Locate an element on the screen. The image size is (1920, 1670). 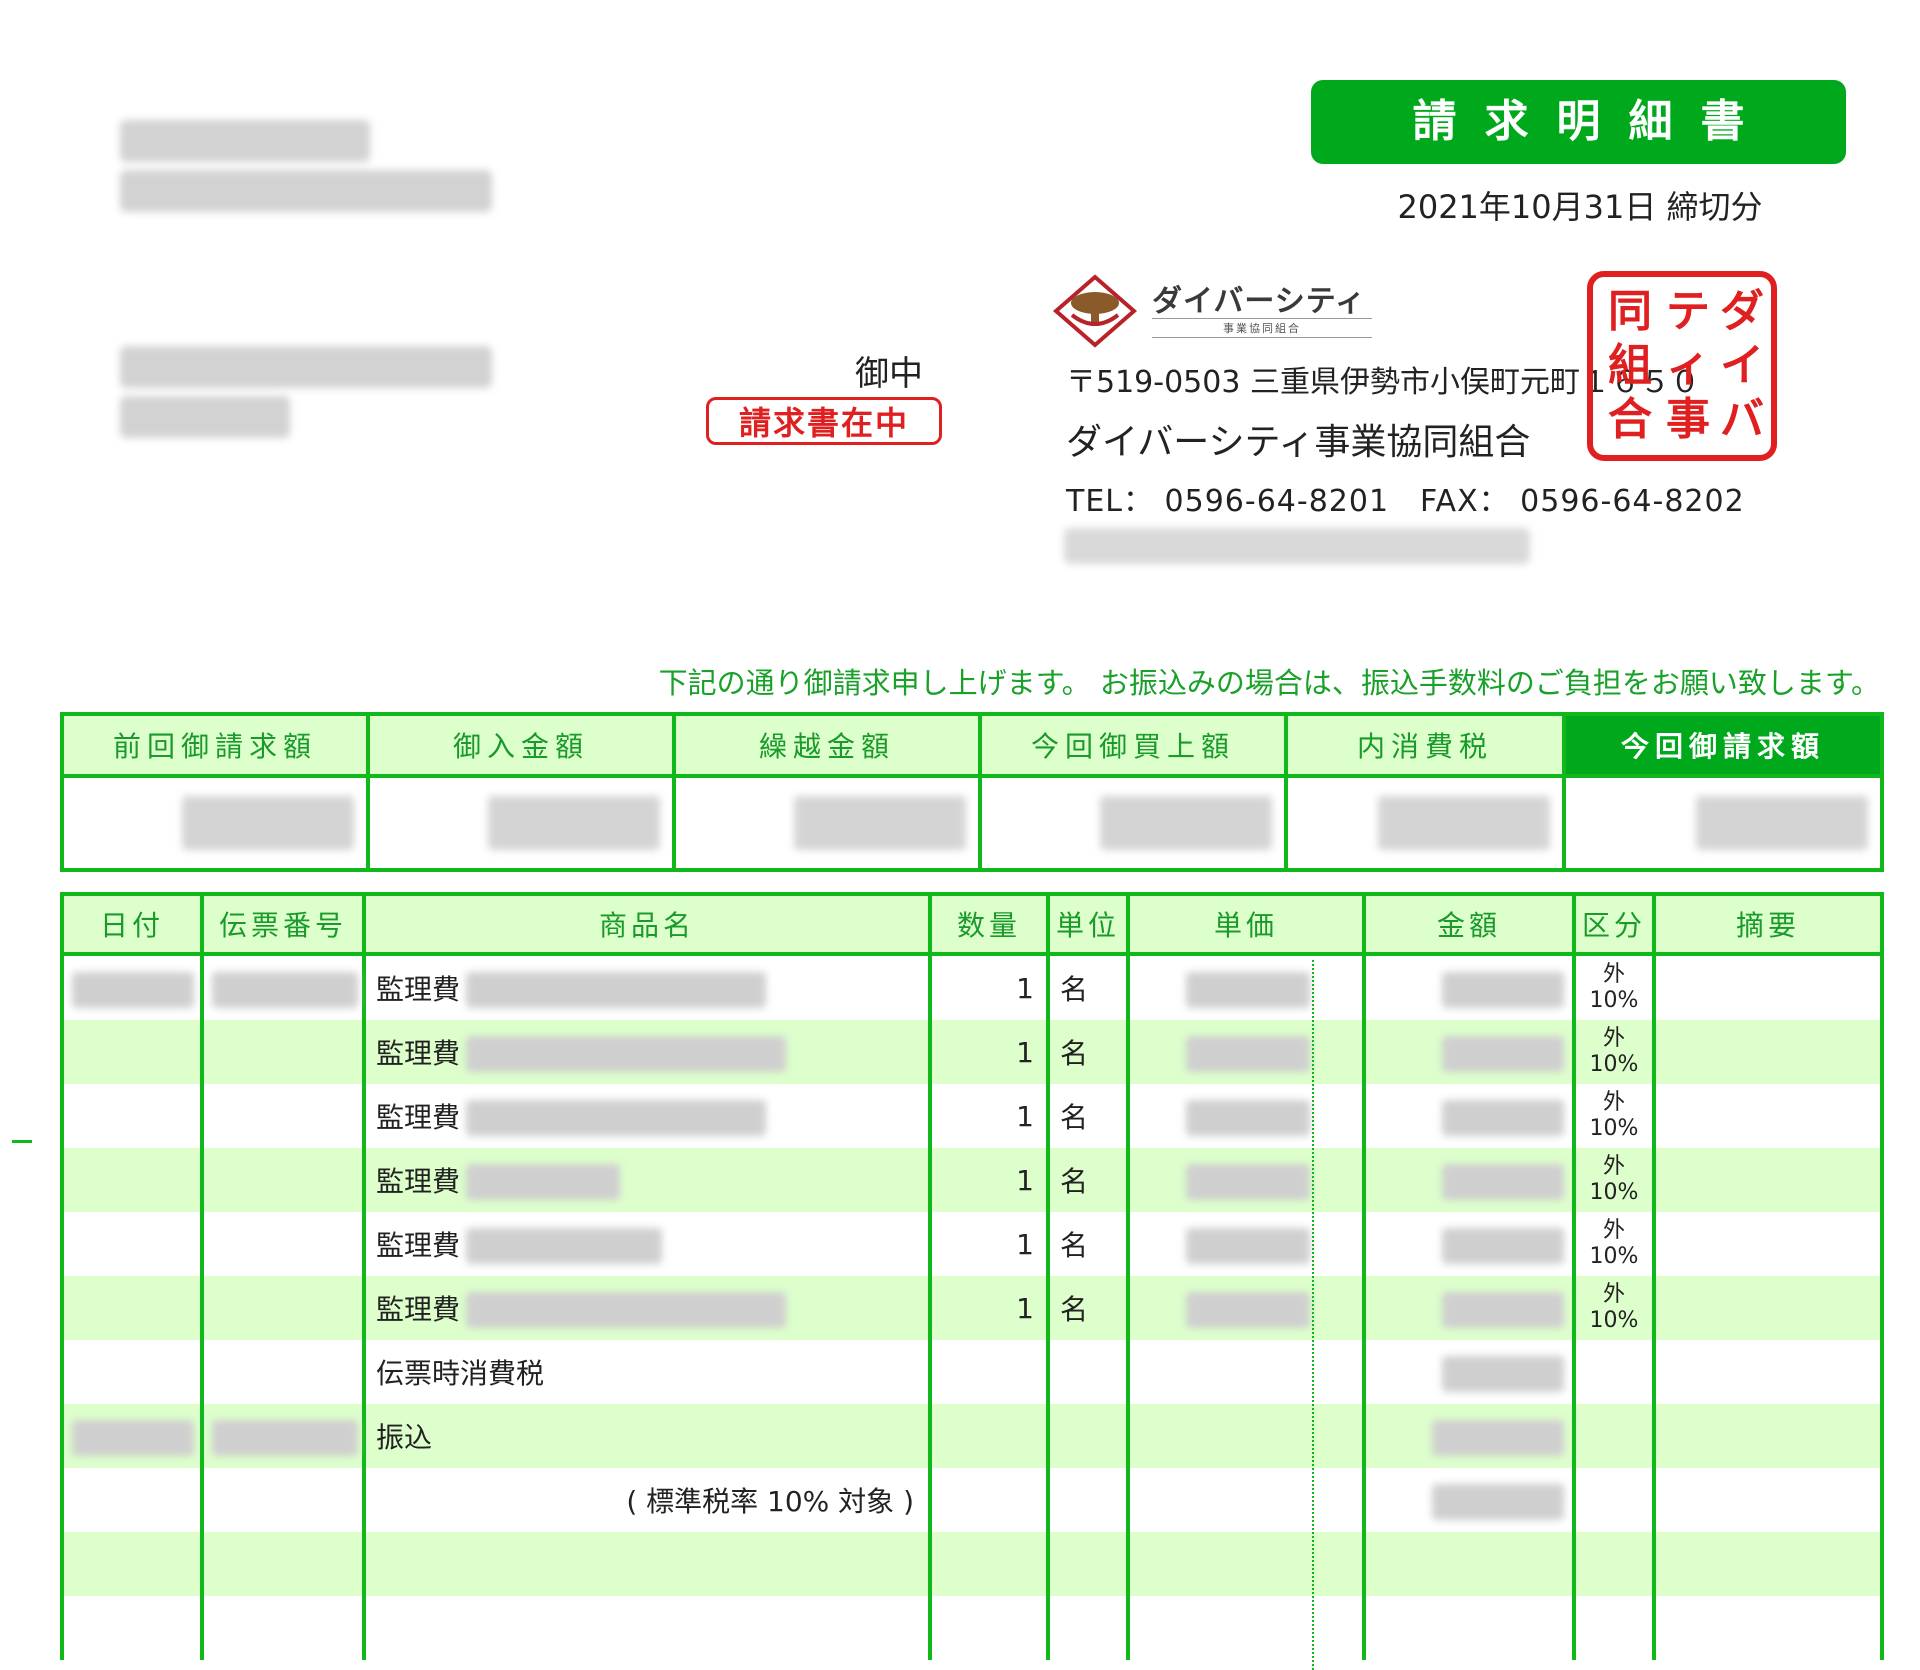
document-title: 請求明細書 is located at coordinates (1578, 122).